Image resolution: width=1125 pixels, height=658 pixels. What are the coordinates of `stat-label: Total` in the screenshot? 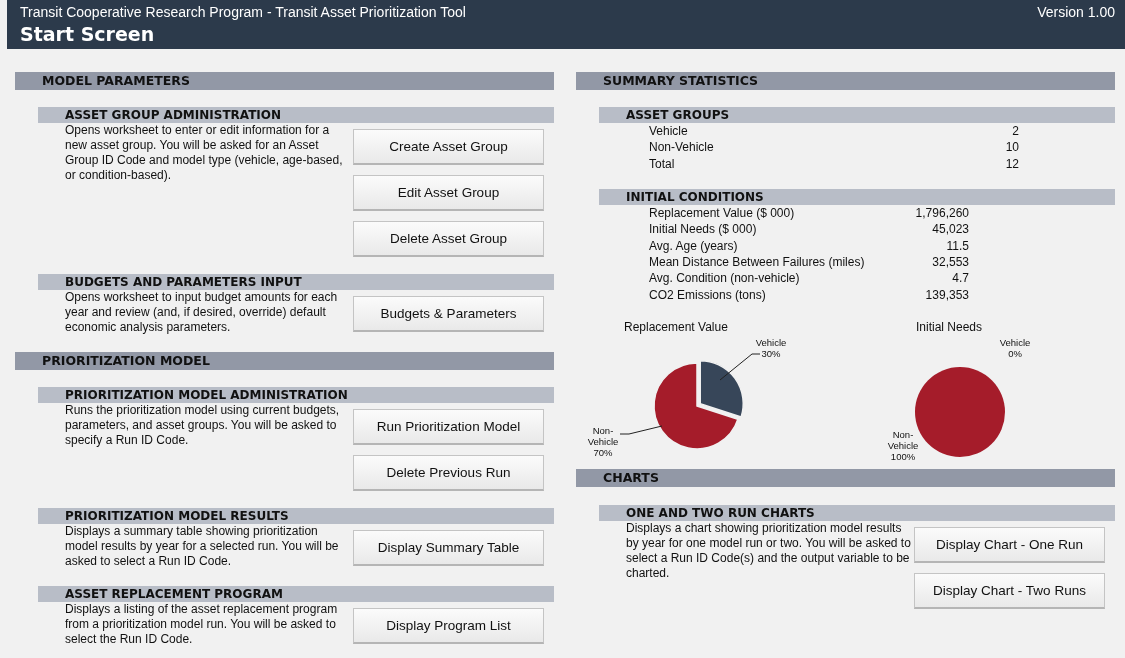 It's located at (662, 163).